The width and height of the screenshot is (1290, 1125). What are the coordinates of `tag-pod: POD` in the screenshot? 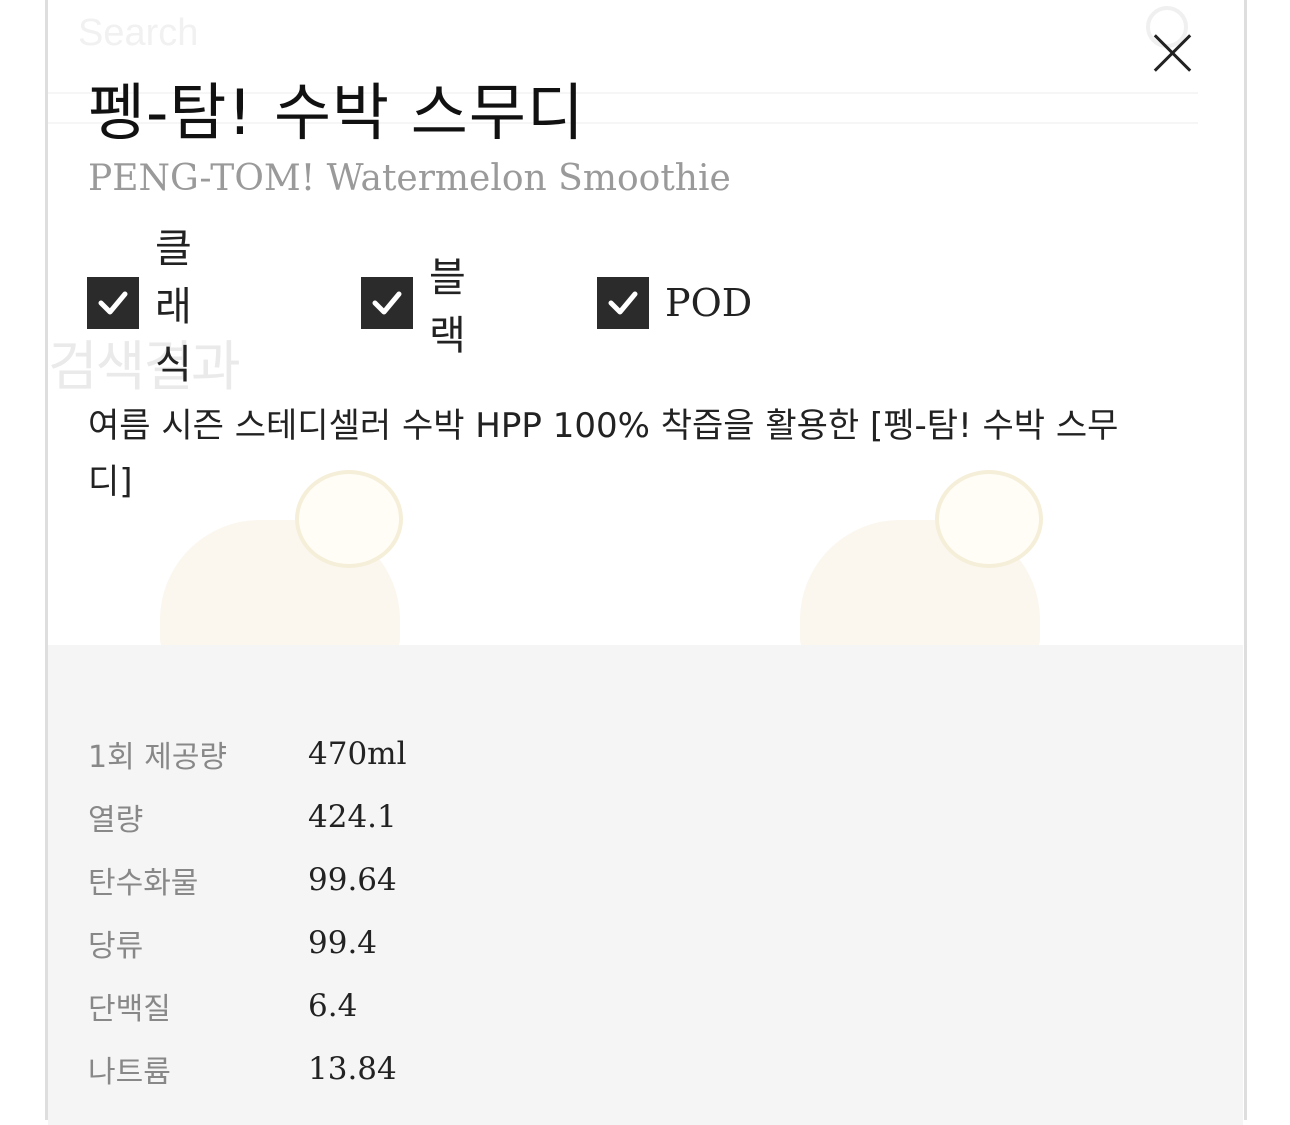 It's located at (674, 303).